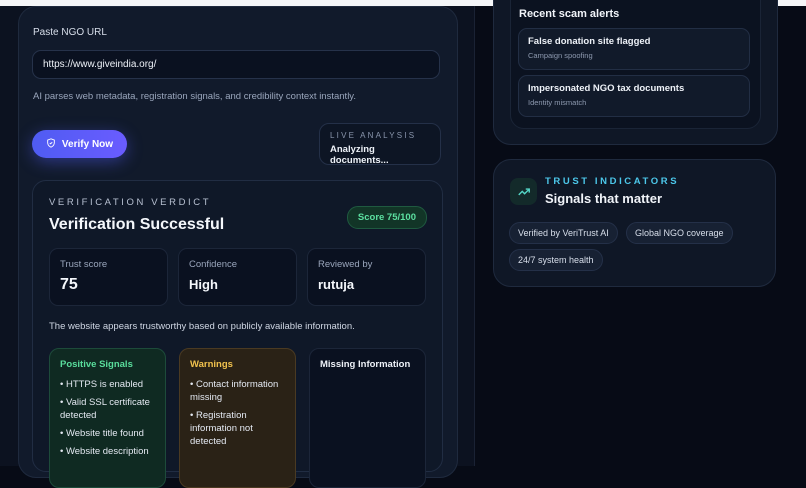  I want to click on list-item: • Valid SSL certificate detected, so click(105, 409).